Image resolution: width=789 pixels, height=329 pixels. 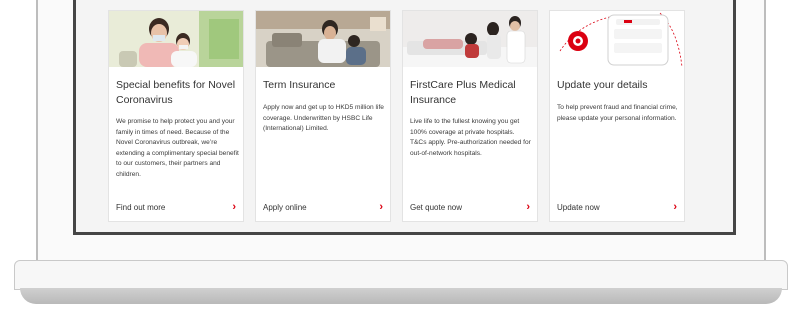 What do you see at coordinates (578, 207) in the screenshot?
I see `update-now-link: Update now` at bounding box center [578, 207].